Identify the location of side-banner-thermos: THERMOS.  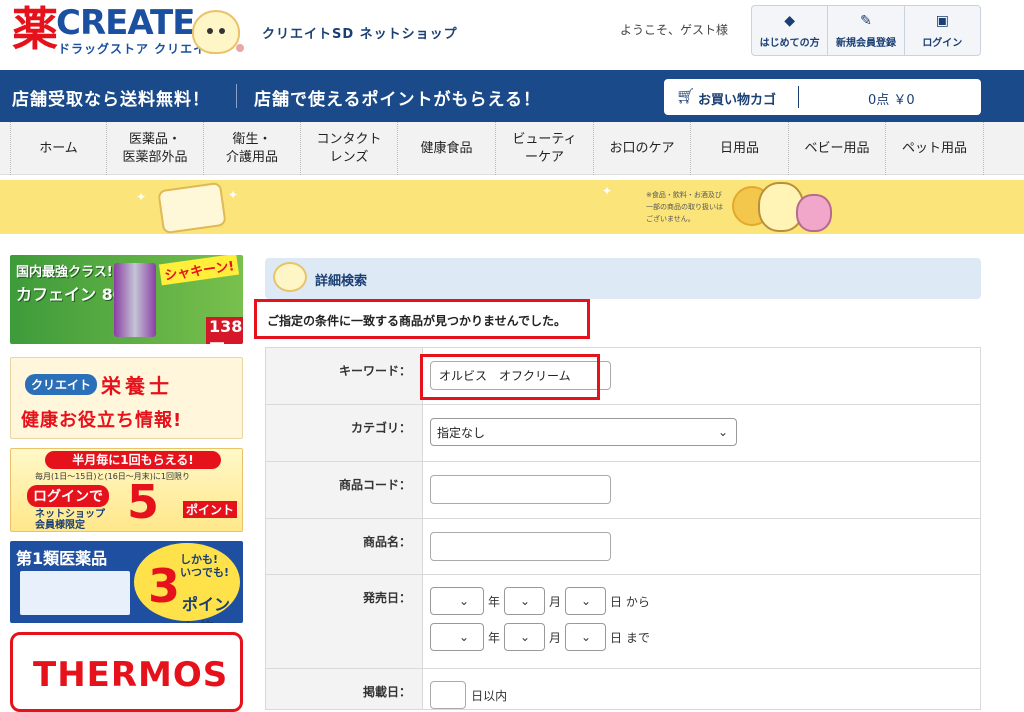
(126, 672).